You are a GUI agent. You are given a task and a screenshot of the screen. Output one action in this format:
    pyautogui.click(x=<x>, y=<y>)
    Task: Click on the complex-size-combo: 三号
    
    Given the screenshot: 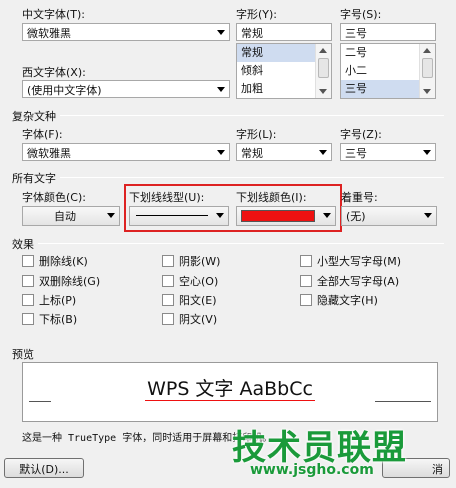 What is the action you would take?
    pyautogui.click(x=388, y=152)
    